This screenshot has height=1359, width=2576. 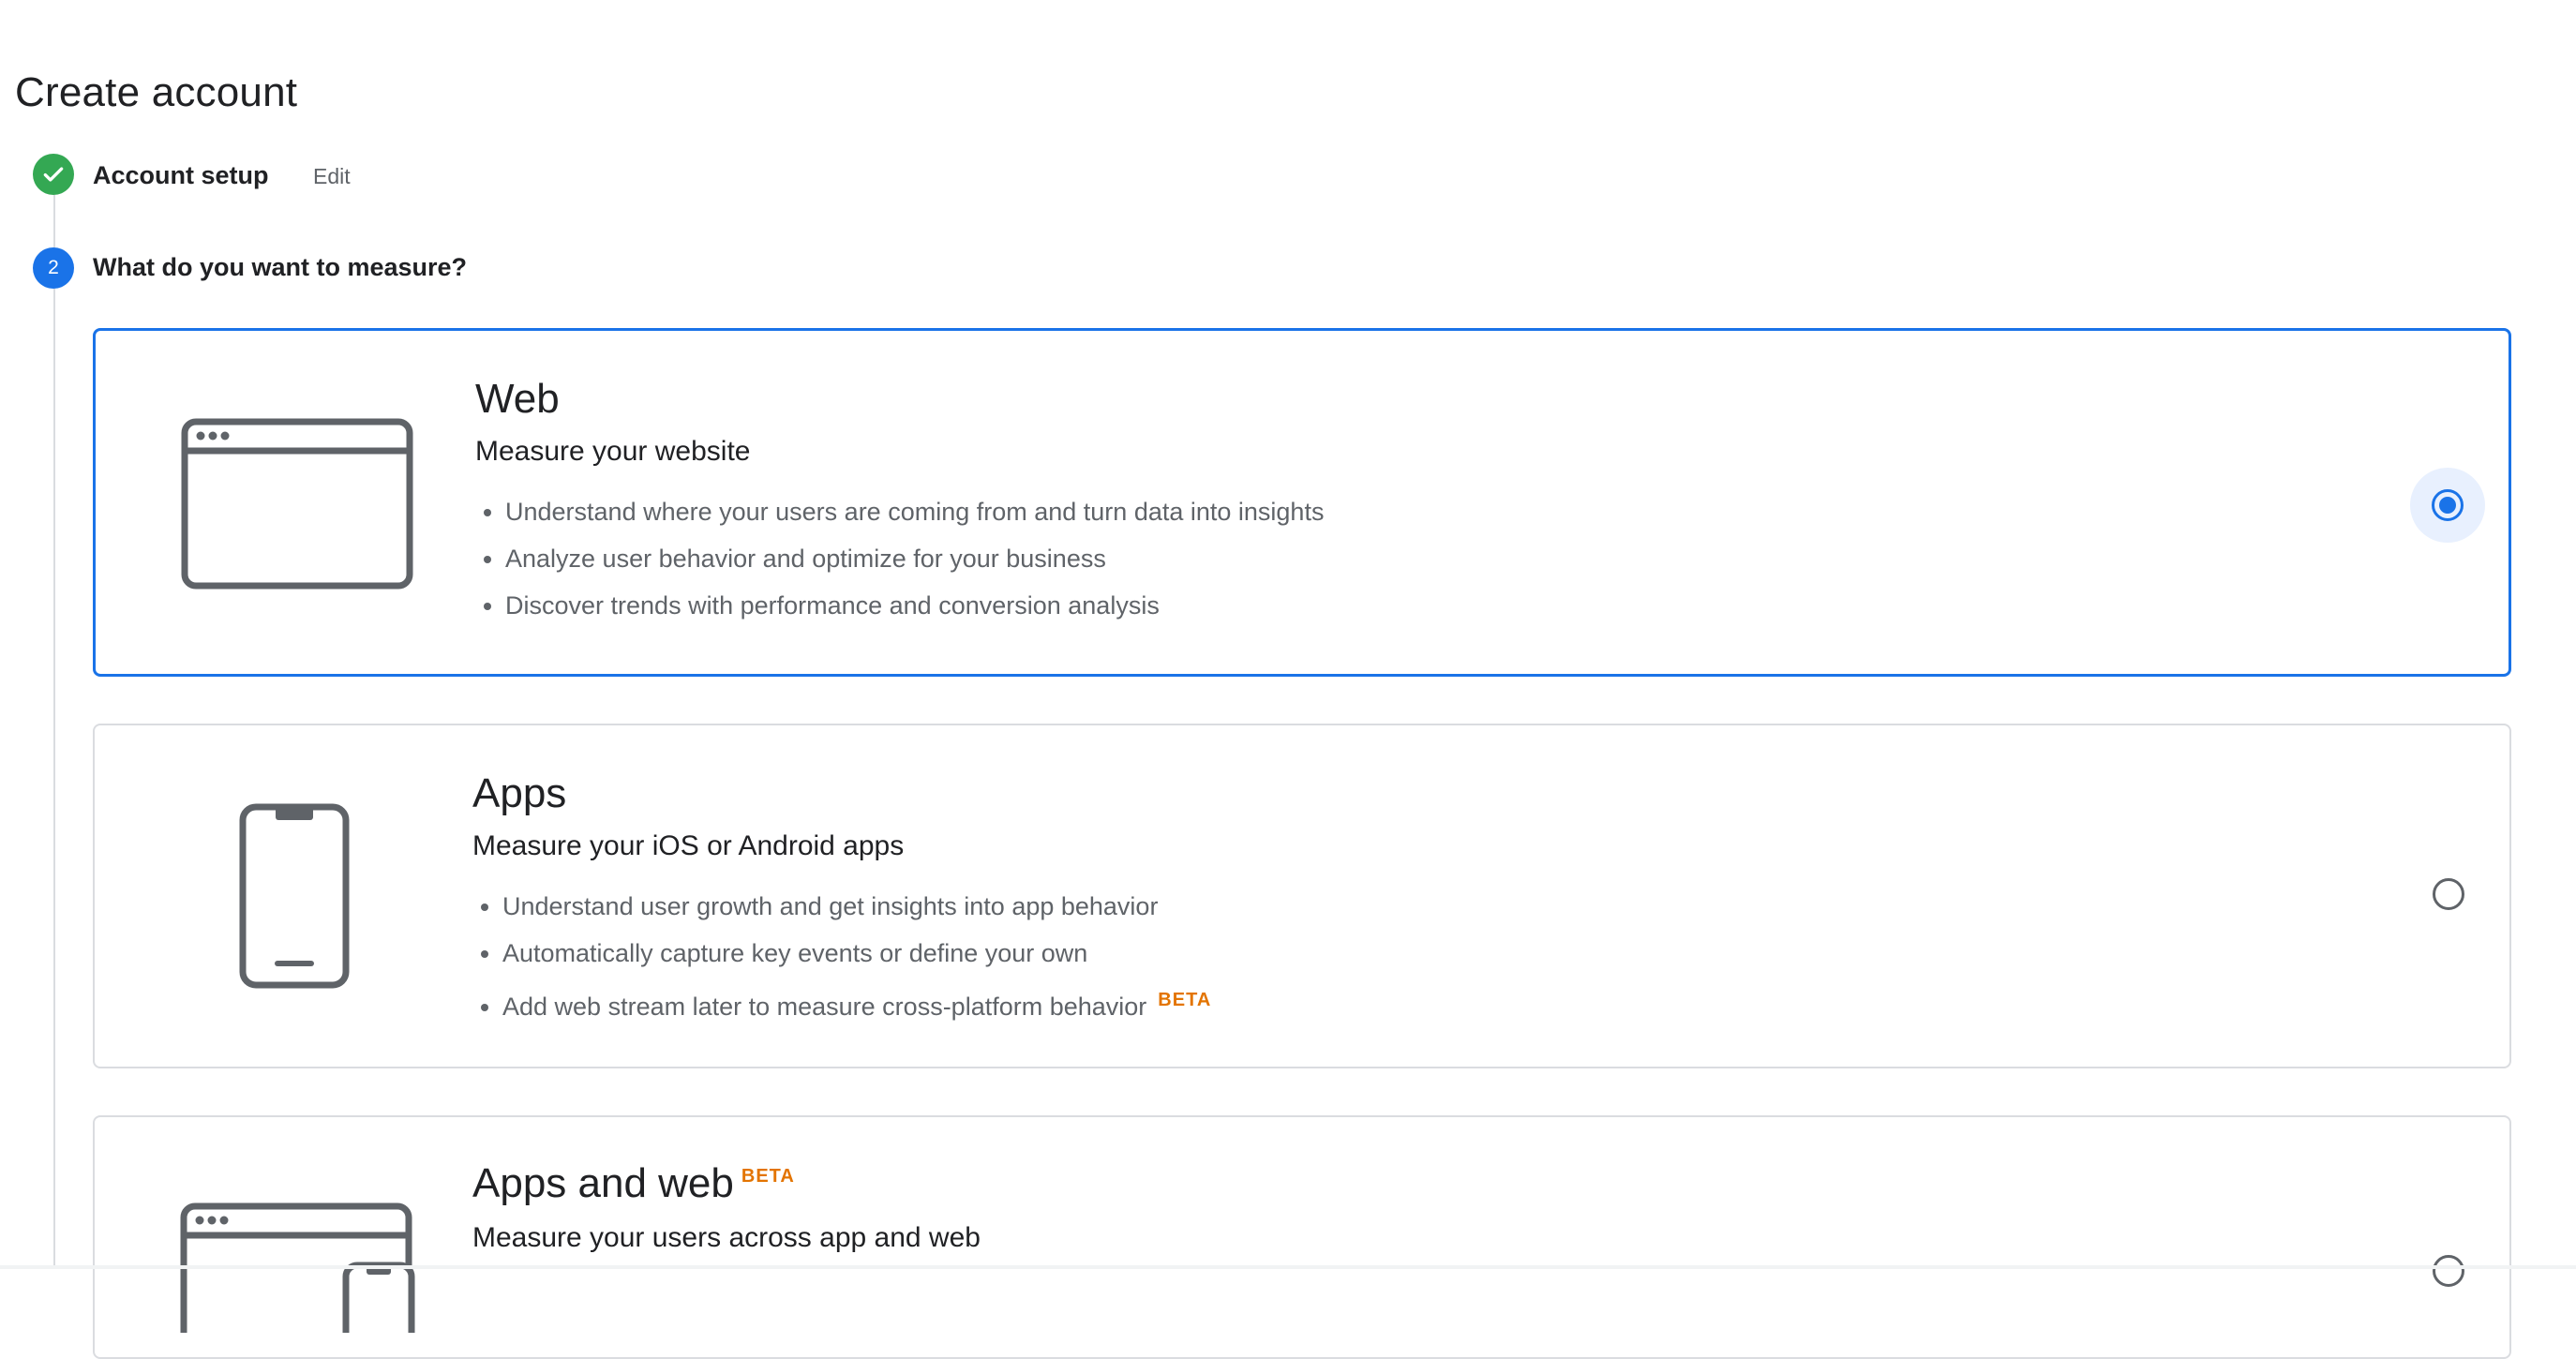 I want to click on option-title-text: Apps and web, so click(x=603, y=1183).